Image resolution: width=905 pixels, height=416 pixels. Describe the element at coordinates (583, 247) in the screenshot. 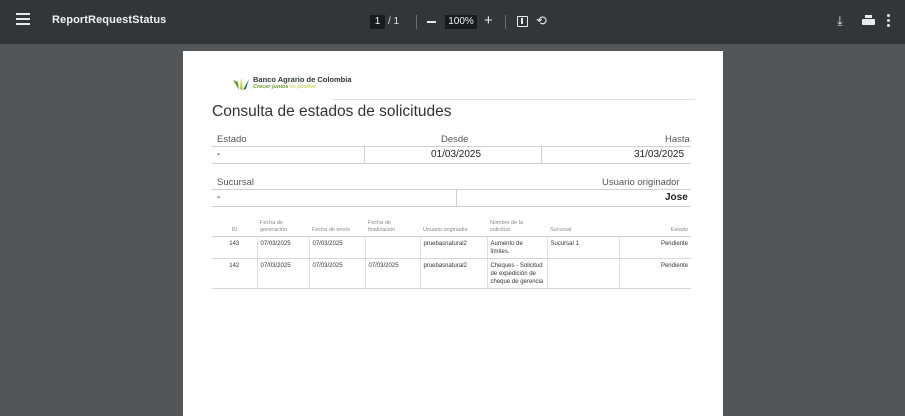

I see `cell-sucursal: Sucursal 1` at that location.